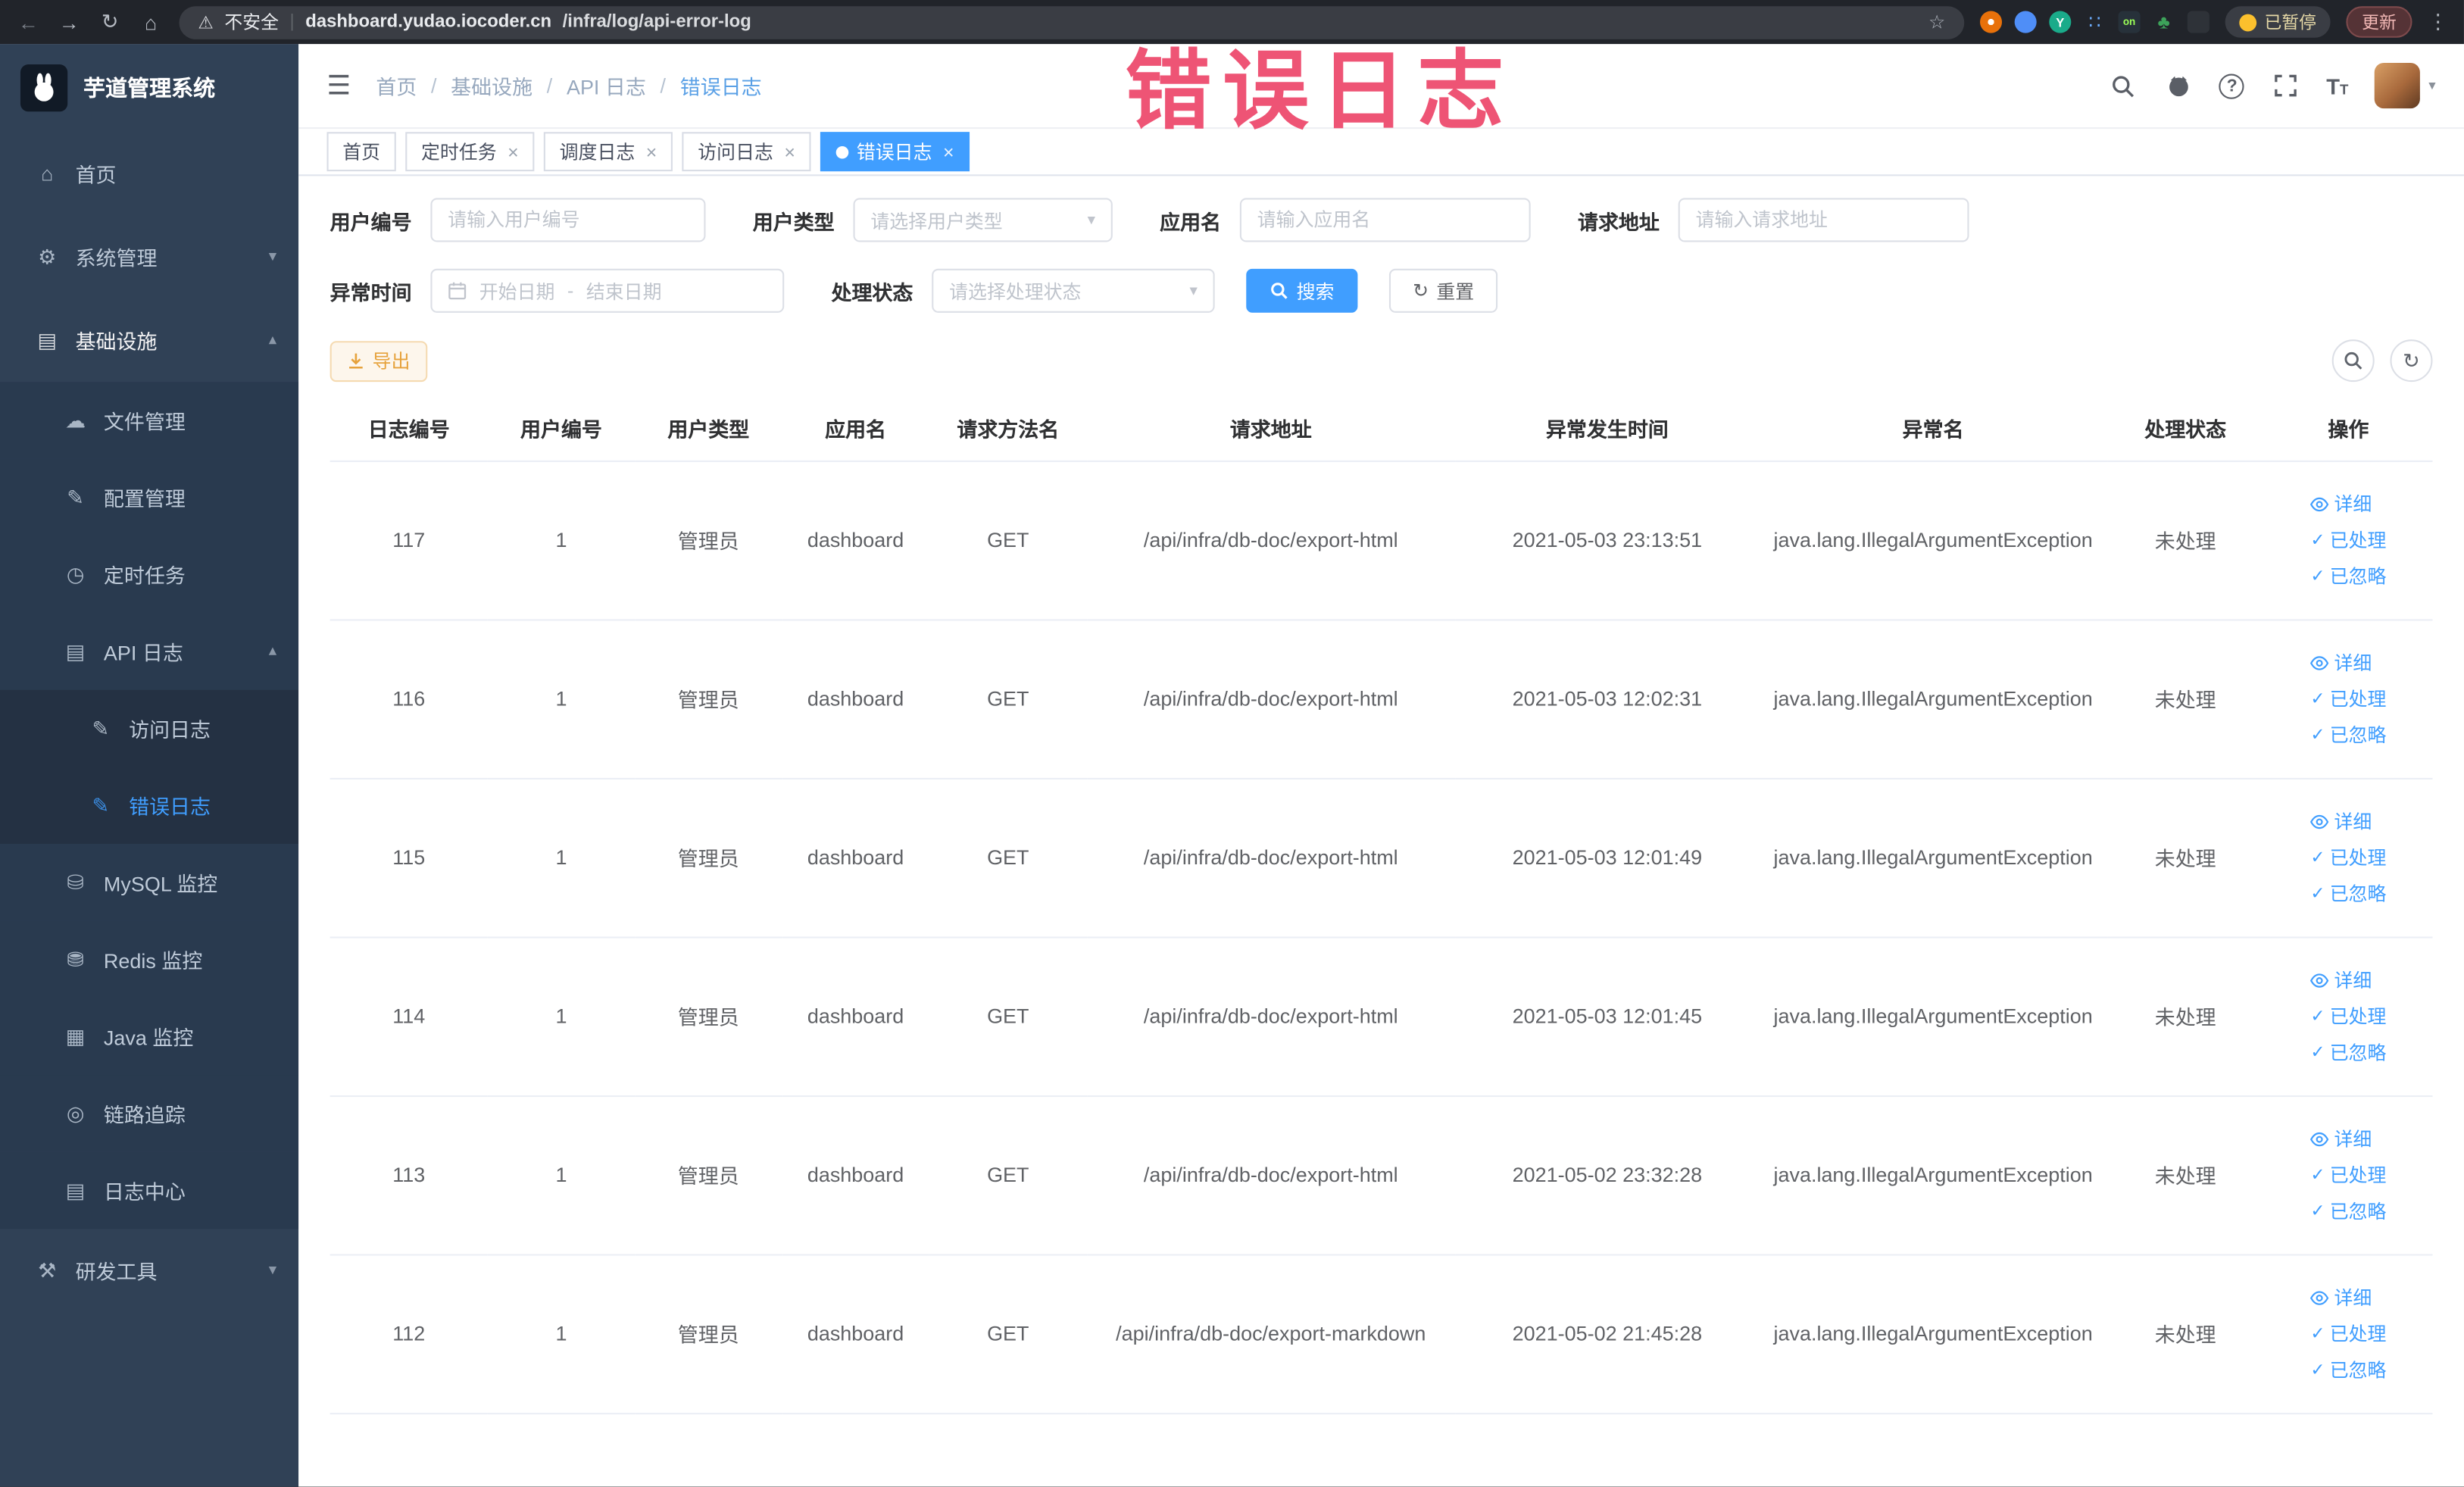  What do you see at coordinates (1381, 361) in the screenshot?
I see `table-toolbar: 导出 ↻` at bounding box center [1381, 361].